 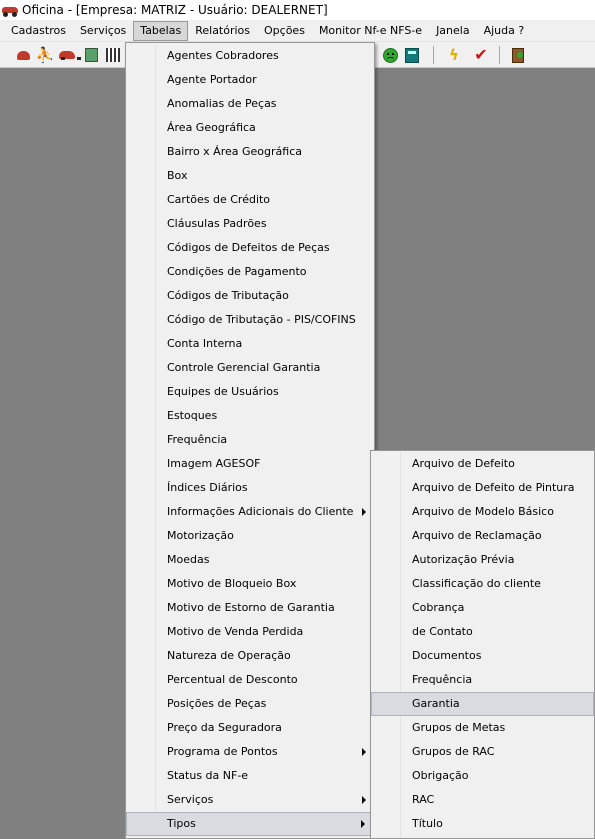 What do you see at coordinates (212, 79) in the screenshot?
I see `menu-item-label: Agente Portador` at bounding box center [212, 79].